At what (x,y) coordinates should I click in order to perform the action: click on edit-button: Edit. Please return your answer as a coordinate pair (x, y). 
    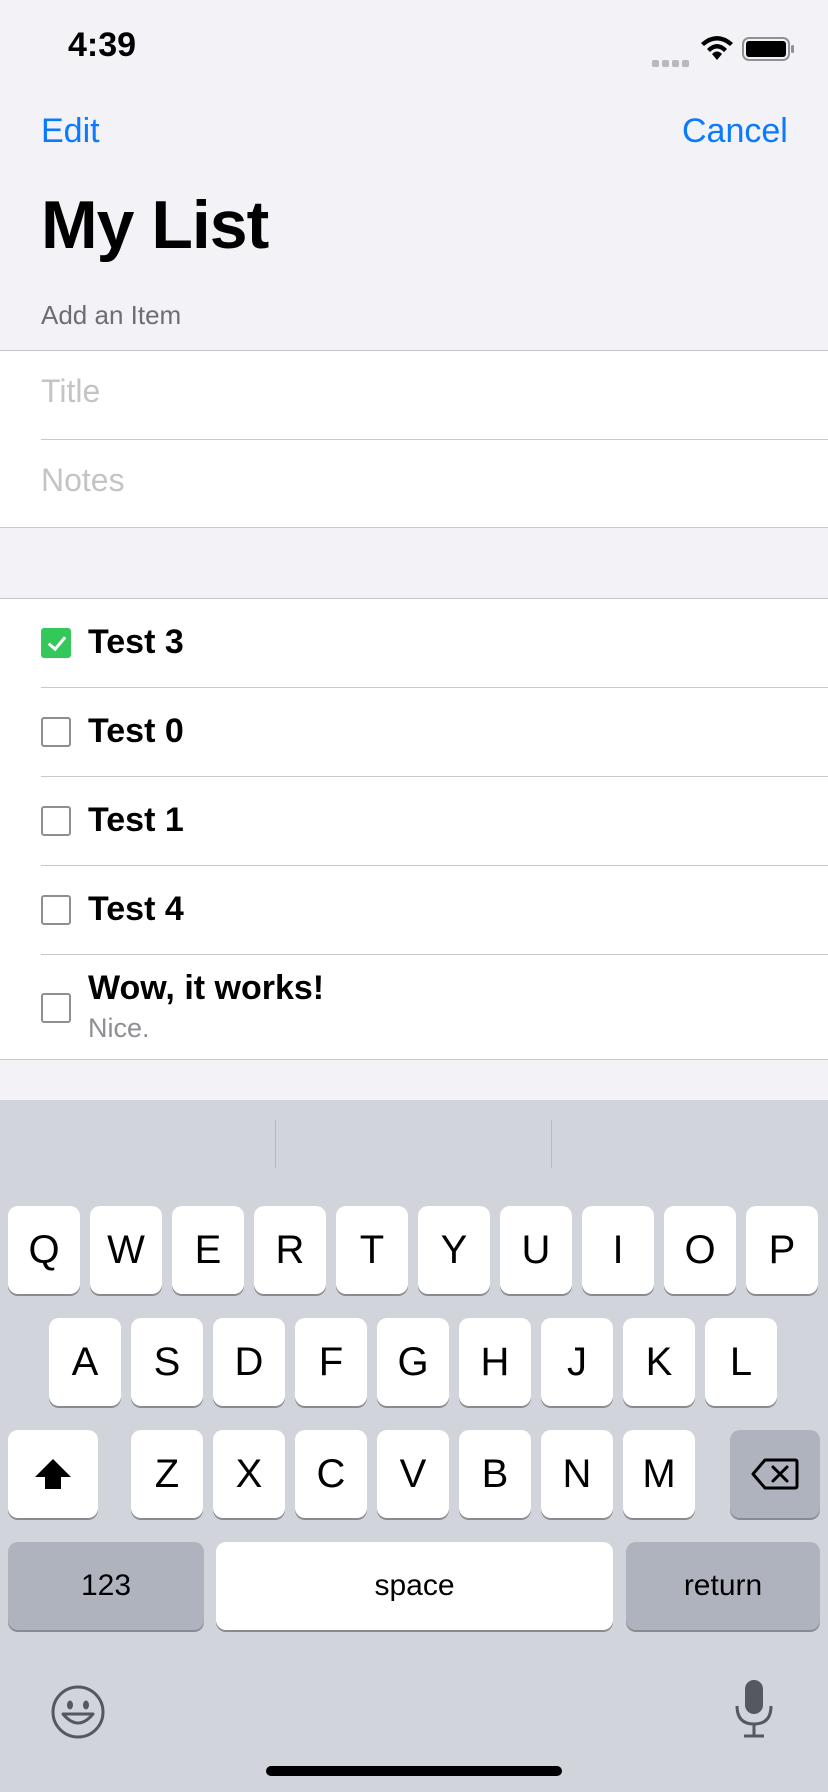
    Looking at the image, I should click on (70, 131).